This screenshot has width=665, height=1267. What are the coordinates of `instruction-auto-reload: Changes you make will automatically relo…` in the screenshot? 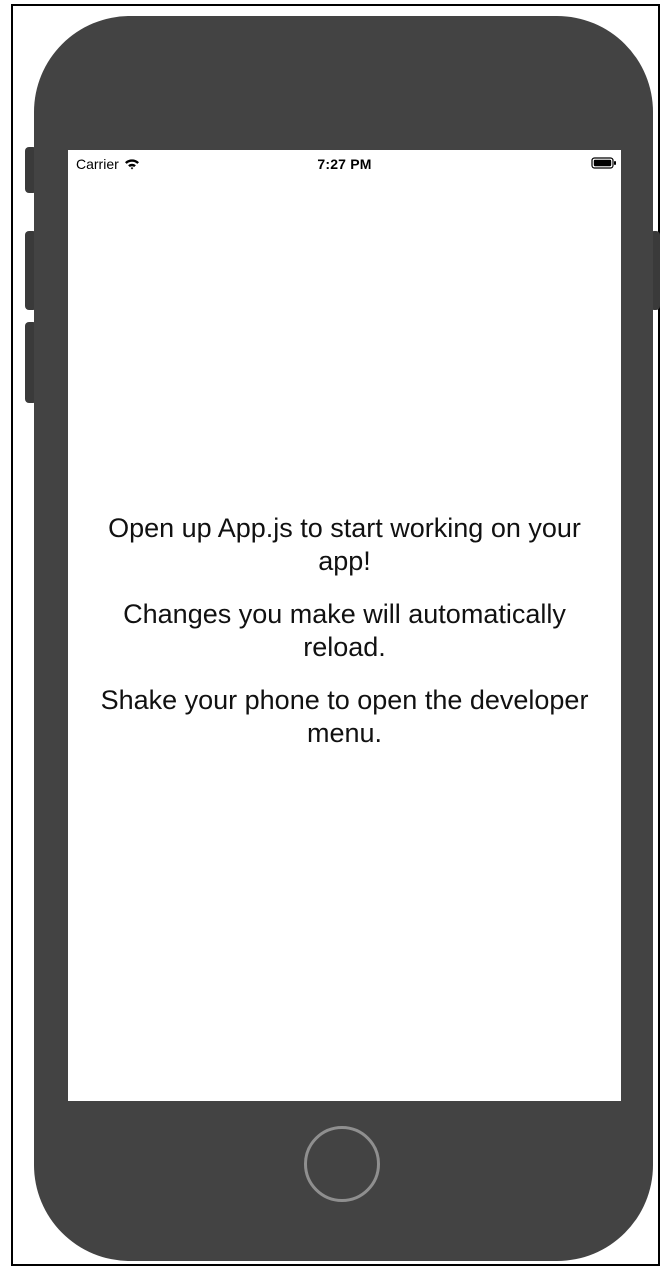 It's located at (344, 630).